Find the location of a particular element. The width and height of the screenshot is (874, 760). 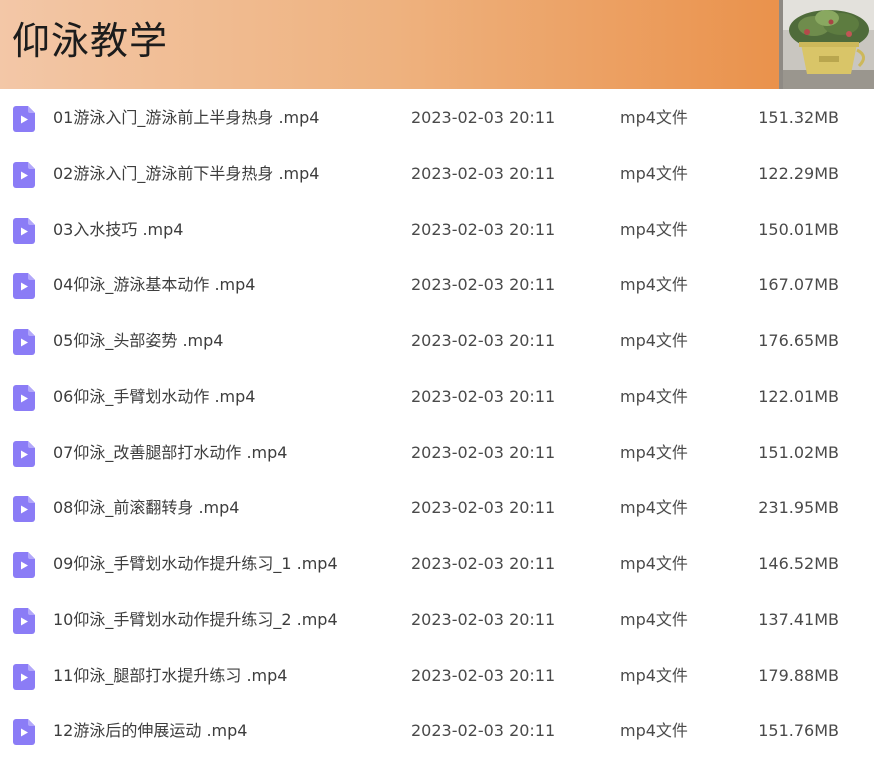

file-name: 01游泳入门_游泳前上半身热身 .mp4 is located at coordinates (186, 117).